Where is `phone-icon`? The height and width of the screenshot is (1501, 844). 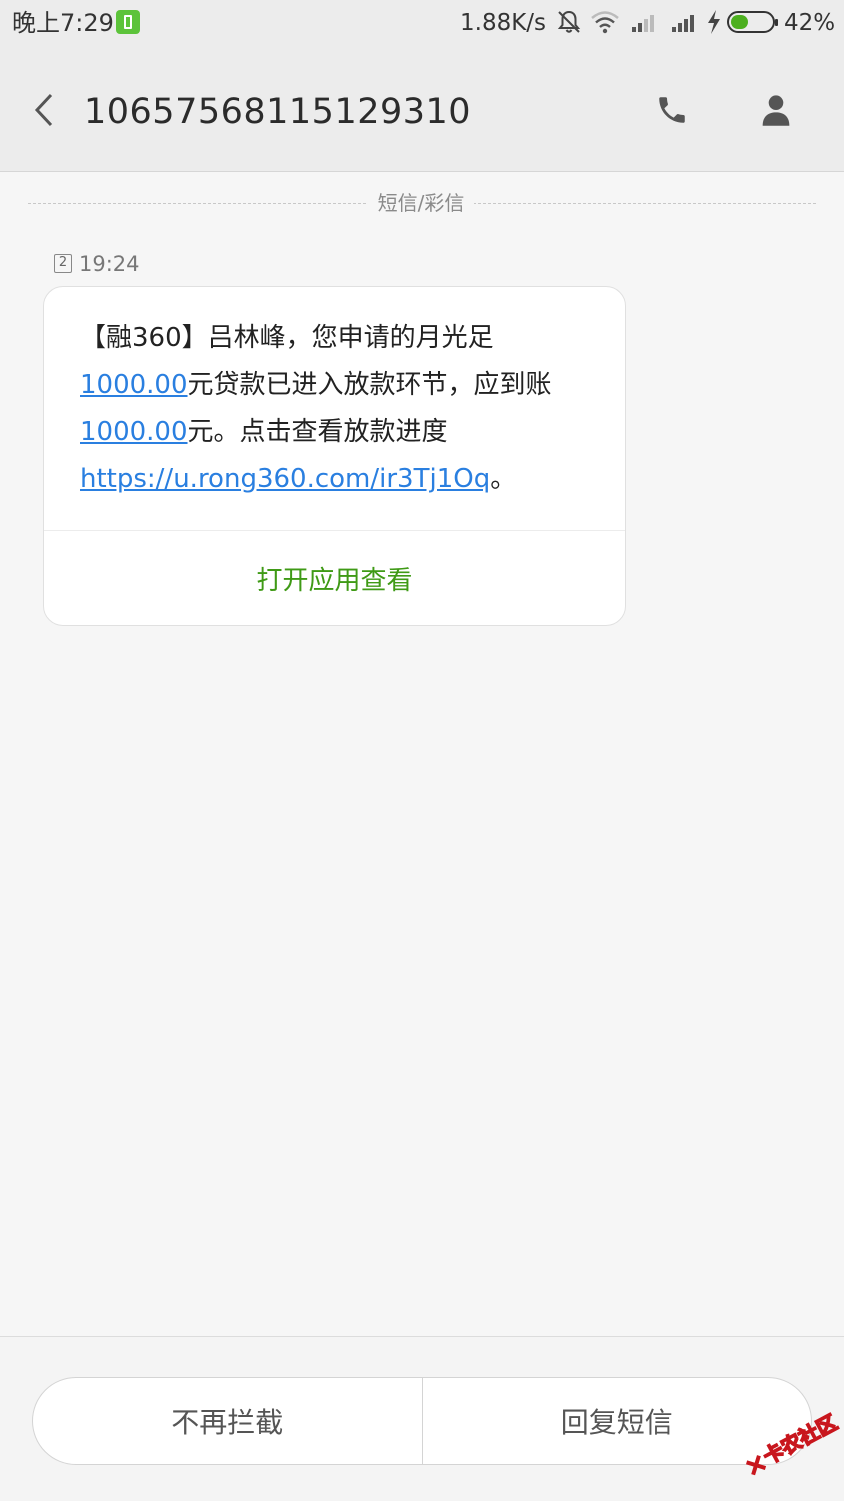 phone-icon is located at coordinates (672, 110).